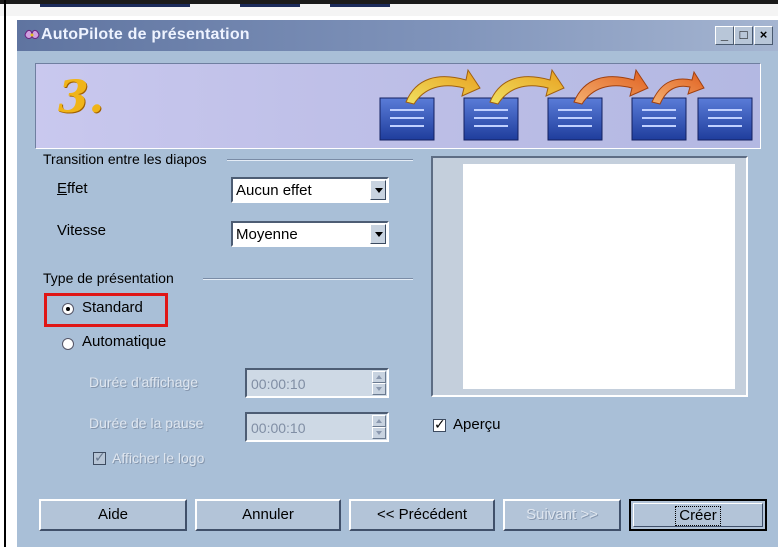  Describe the element at coordinates (599, 276) in the screenshot. I see `preview-canvas` at that location.